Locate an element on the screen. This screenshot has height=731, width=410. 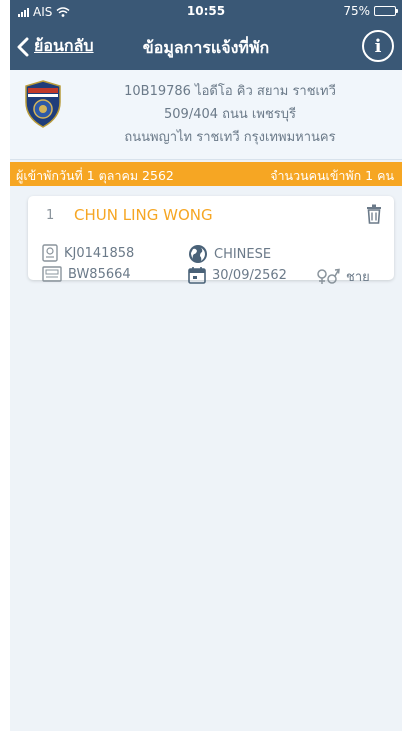
gender-icon is located at coordinates (328, 276).